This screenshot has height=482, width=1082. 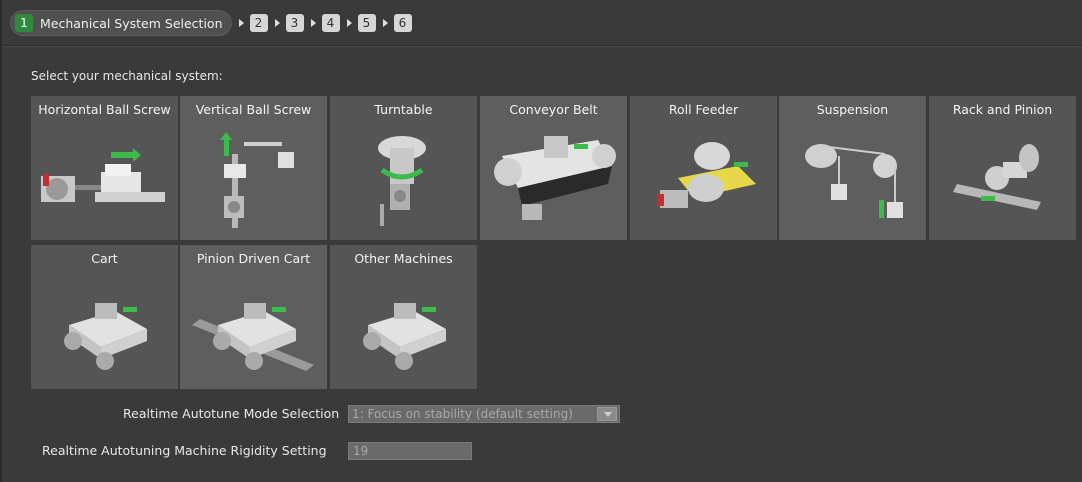 What do you see at coordinates (366, 23) in the screenshot?
I see `step-5: 5` at bounding box center [366, 23].